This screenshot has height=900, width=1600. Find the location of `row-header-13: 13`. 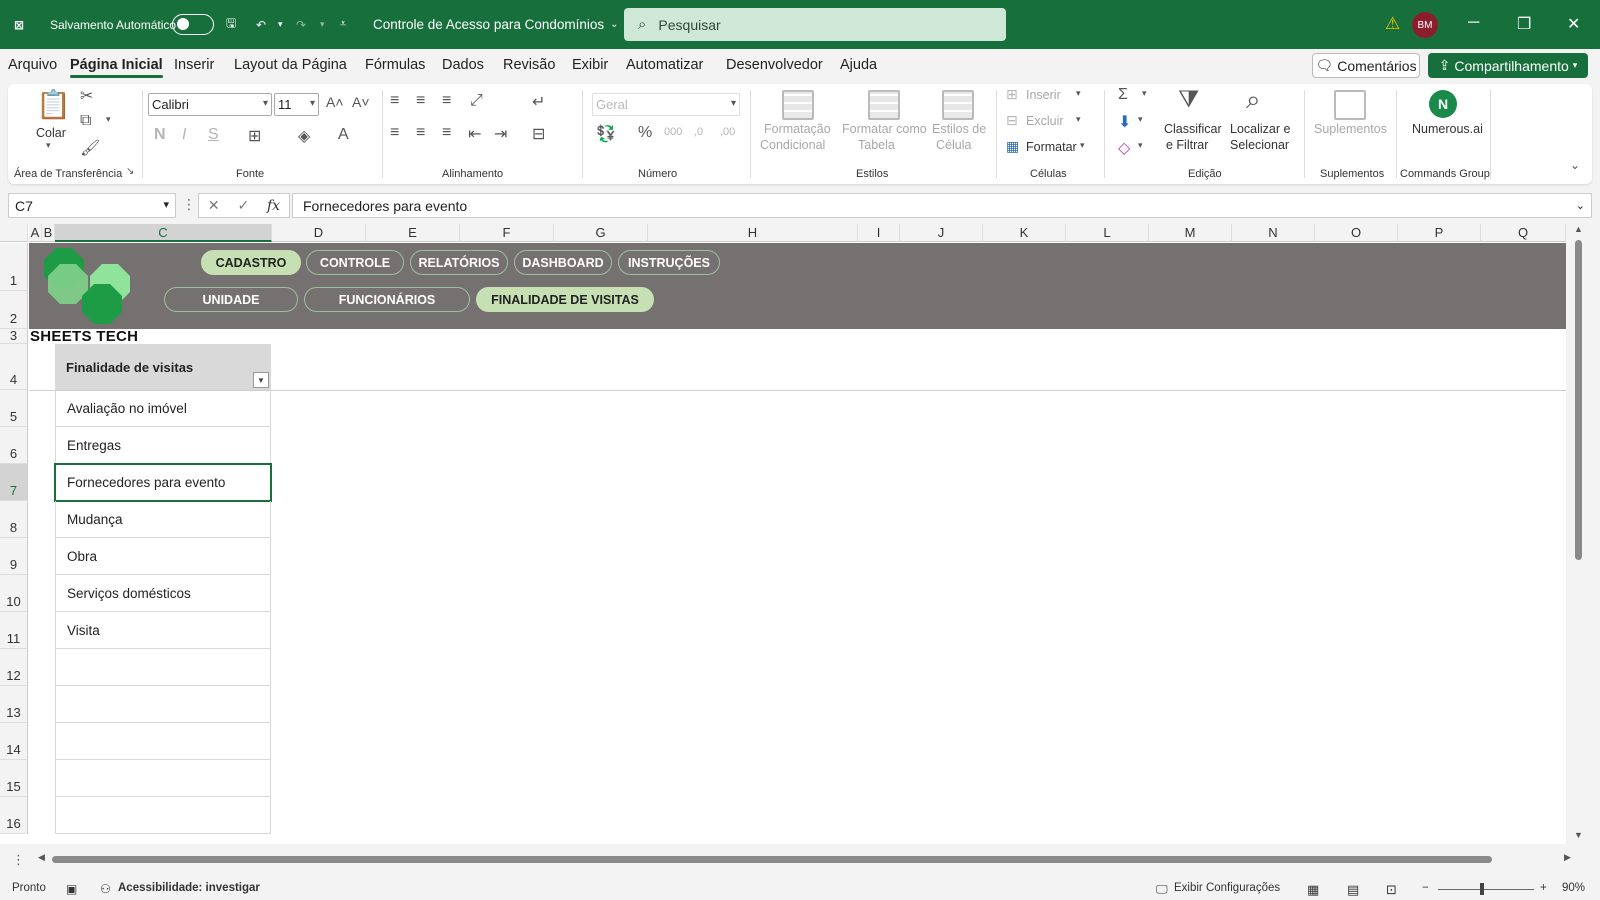

row-header-13: 13 is located at coordinates (14, 704).